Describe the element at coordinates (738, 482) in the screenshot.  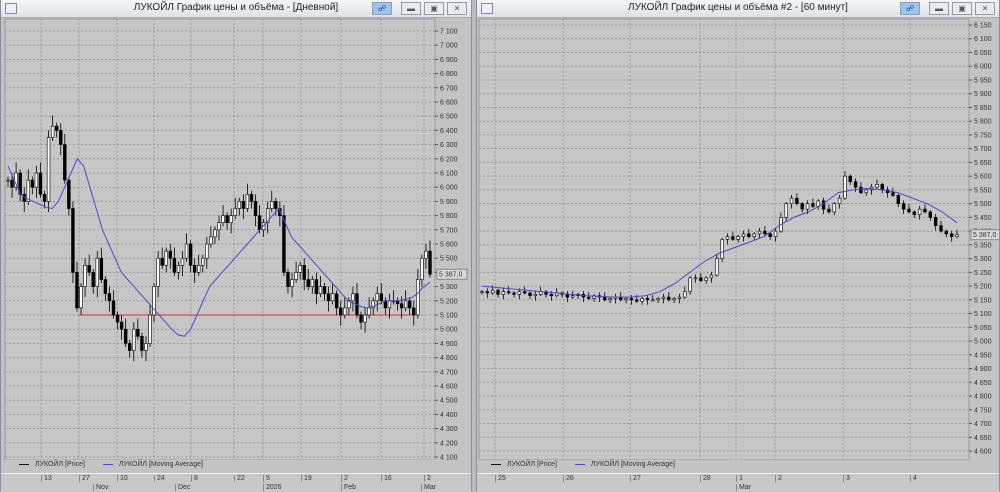
I see `date-axis: 25 26 27 28 1 2 3 4 Mar` at that location.